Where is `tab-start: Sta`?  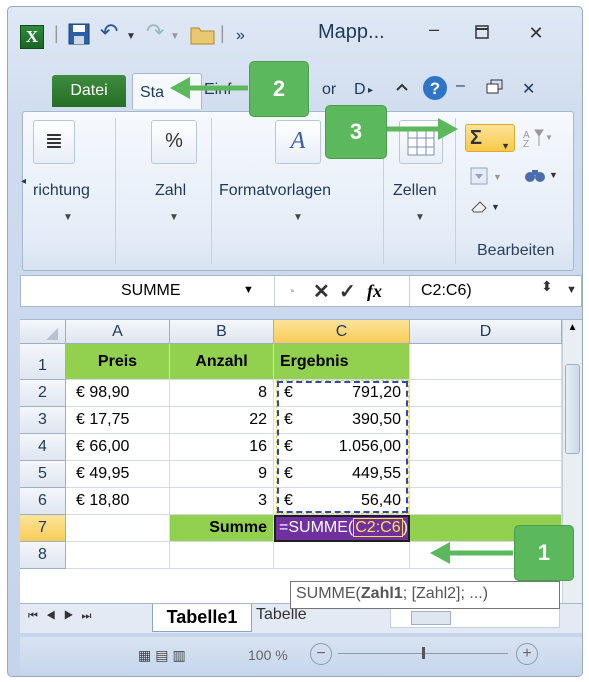
tab-start: Sta is located at coordinates (167, 91).